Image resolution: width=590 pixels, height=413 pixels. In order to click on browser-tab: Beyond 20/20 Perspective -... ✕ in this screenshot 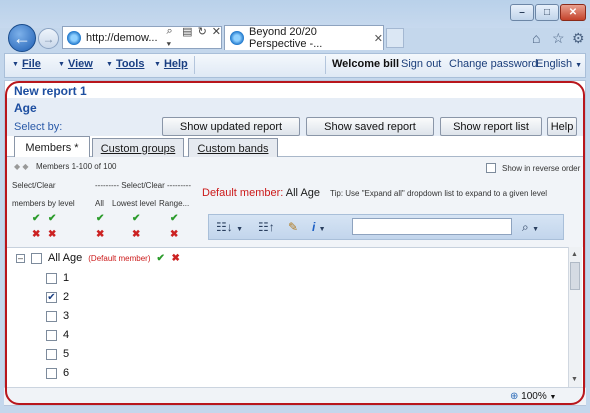, I will do `click(304, 37)`.